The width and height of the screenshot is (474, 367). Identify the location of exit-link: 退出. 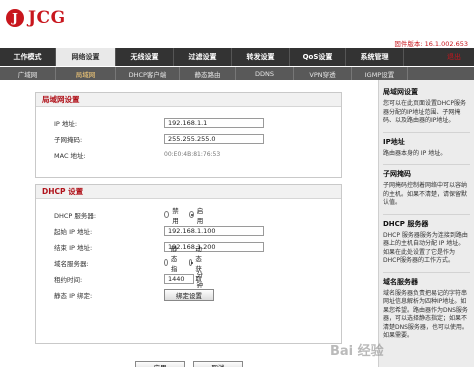
(454, 57).